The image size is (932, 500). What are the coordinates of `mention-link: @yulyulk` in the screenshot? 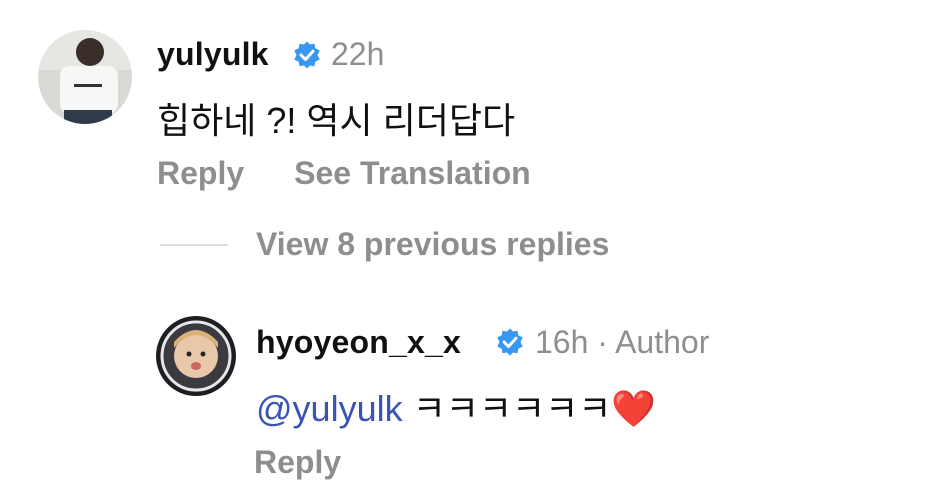 It's located at (329, 408).